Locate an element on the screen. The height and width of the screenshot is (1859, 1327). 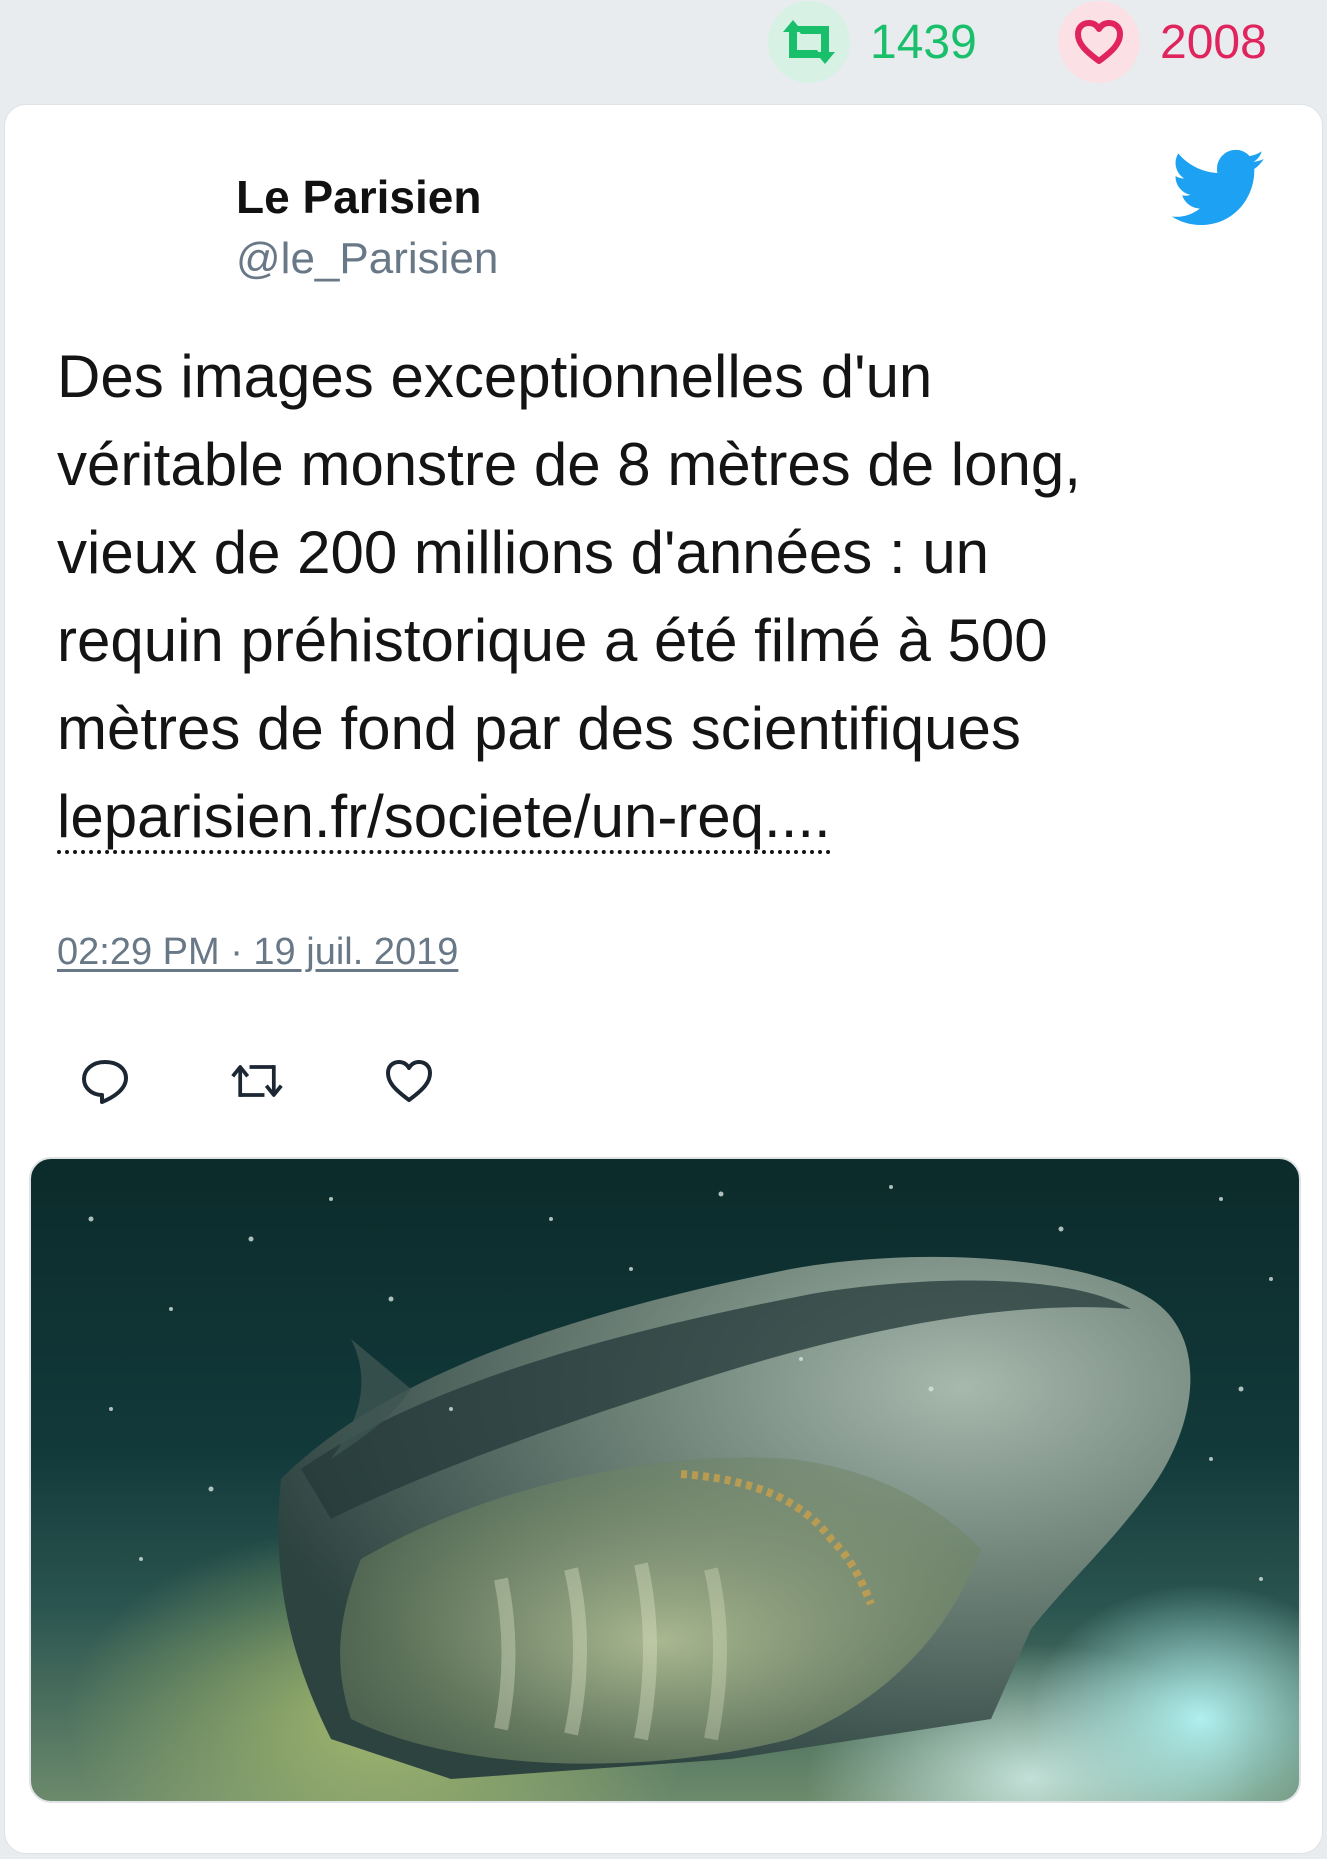
retweet-button is located at coordinates (257, 1081).